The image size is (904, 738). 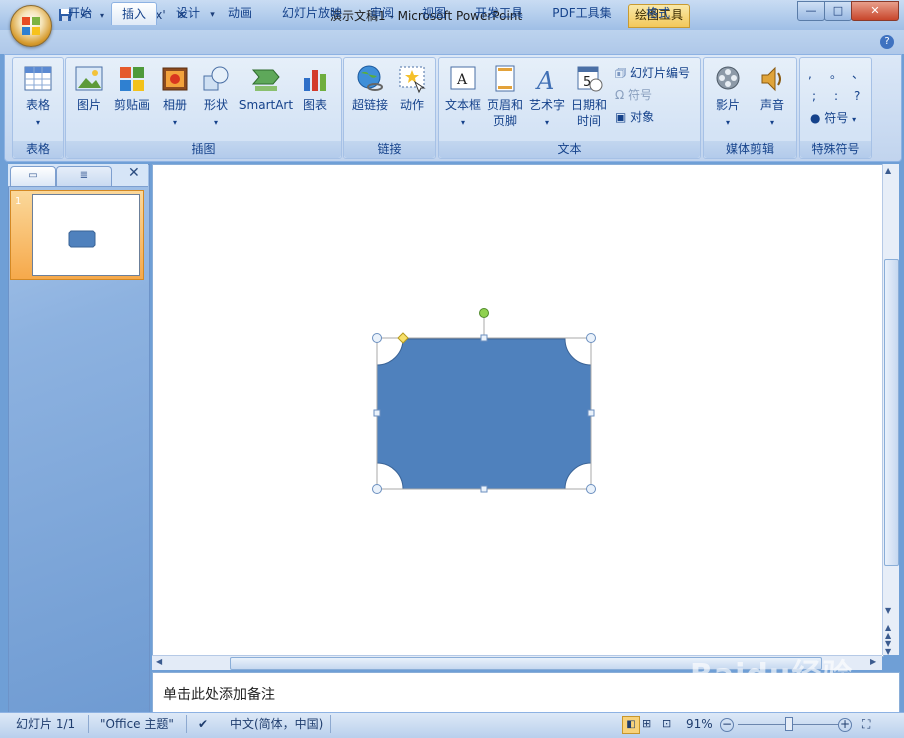 What do you see at coordinates (888, 632) in the screenshot?
I see `previous-slide-icon: ▲ ▲` at bounding box center [888, 632].